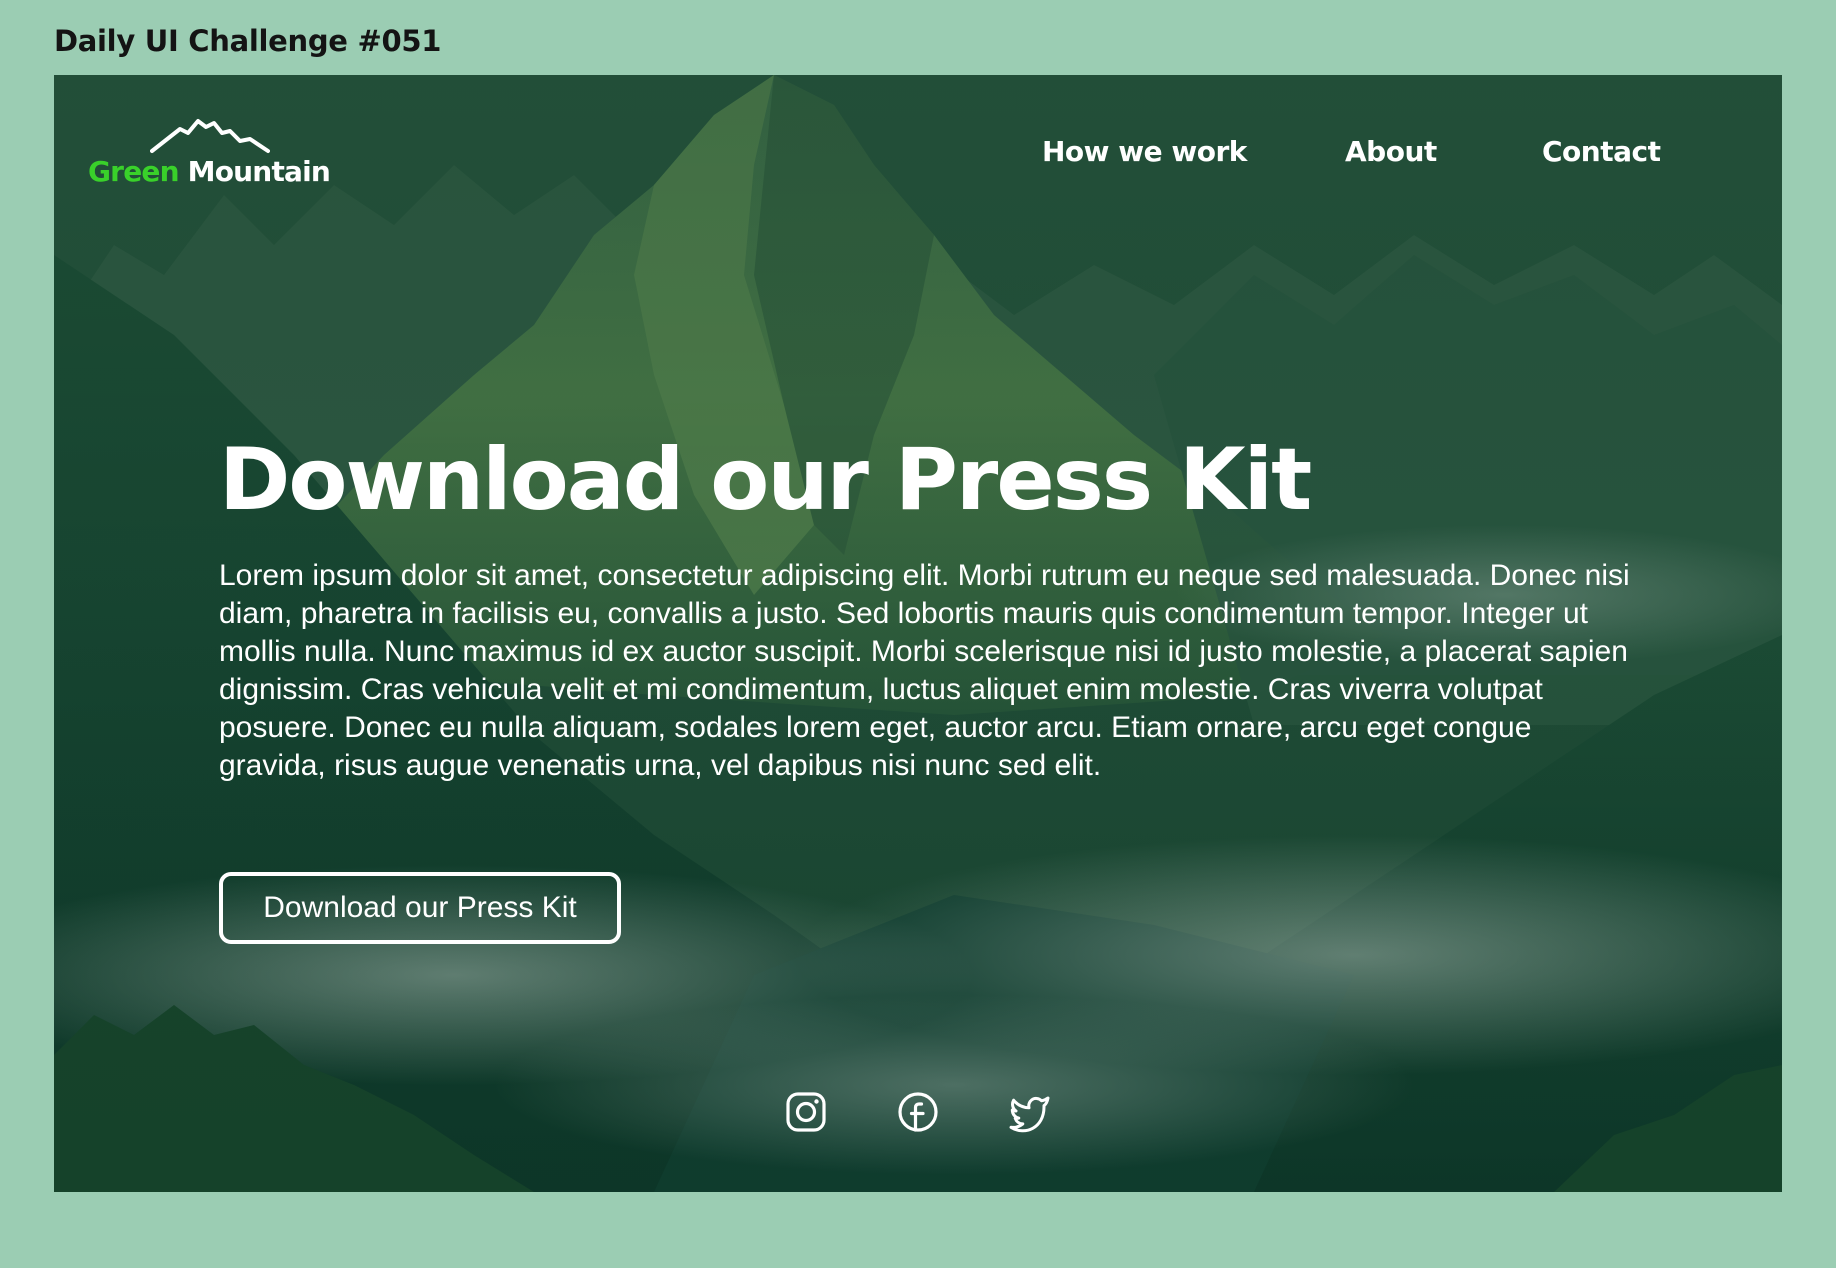 The image size is (1836, 1268). Describe the element at coordinates (1601, 151) in the screenshot. I see `nav-item-contact: Contact` at that location.